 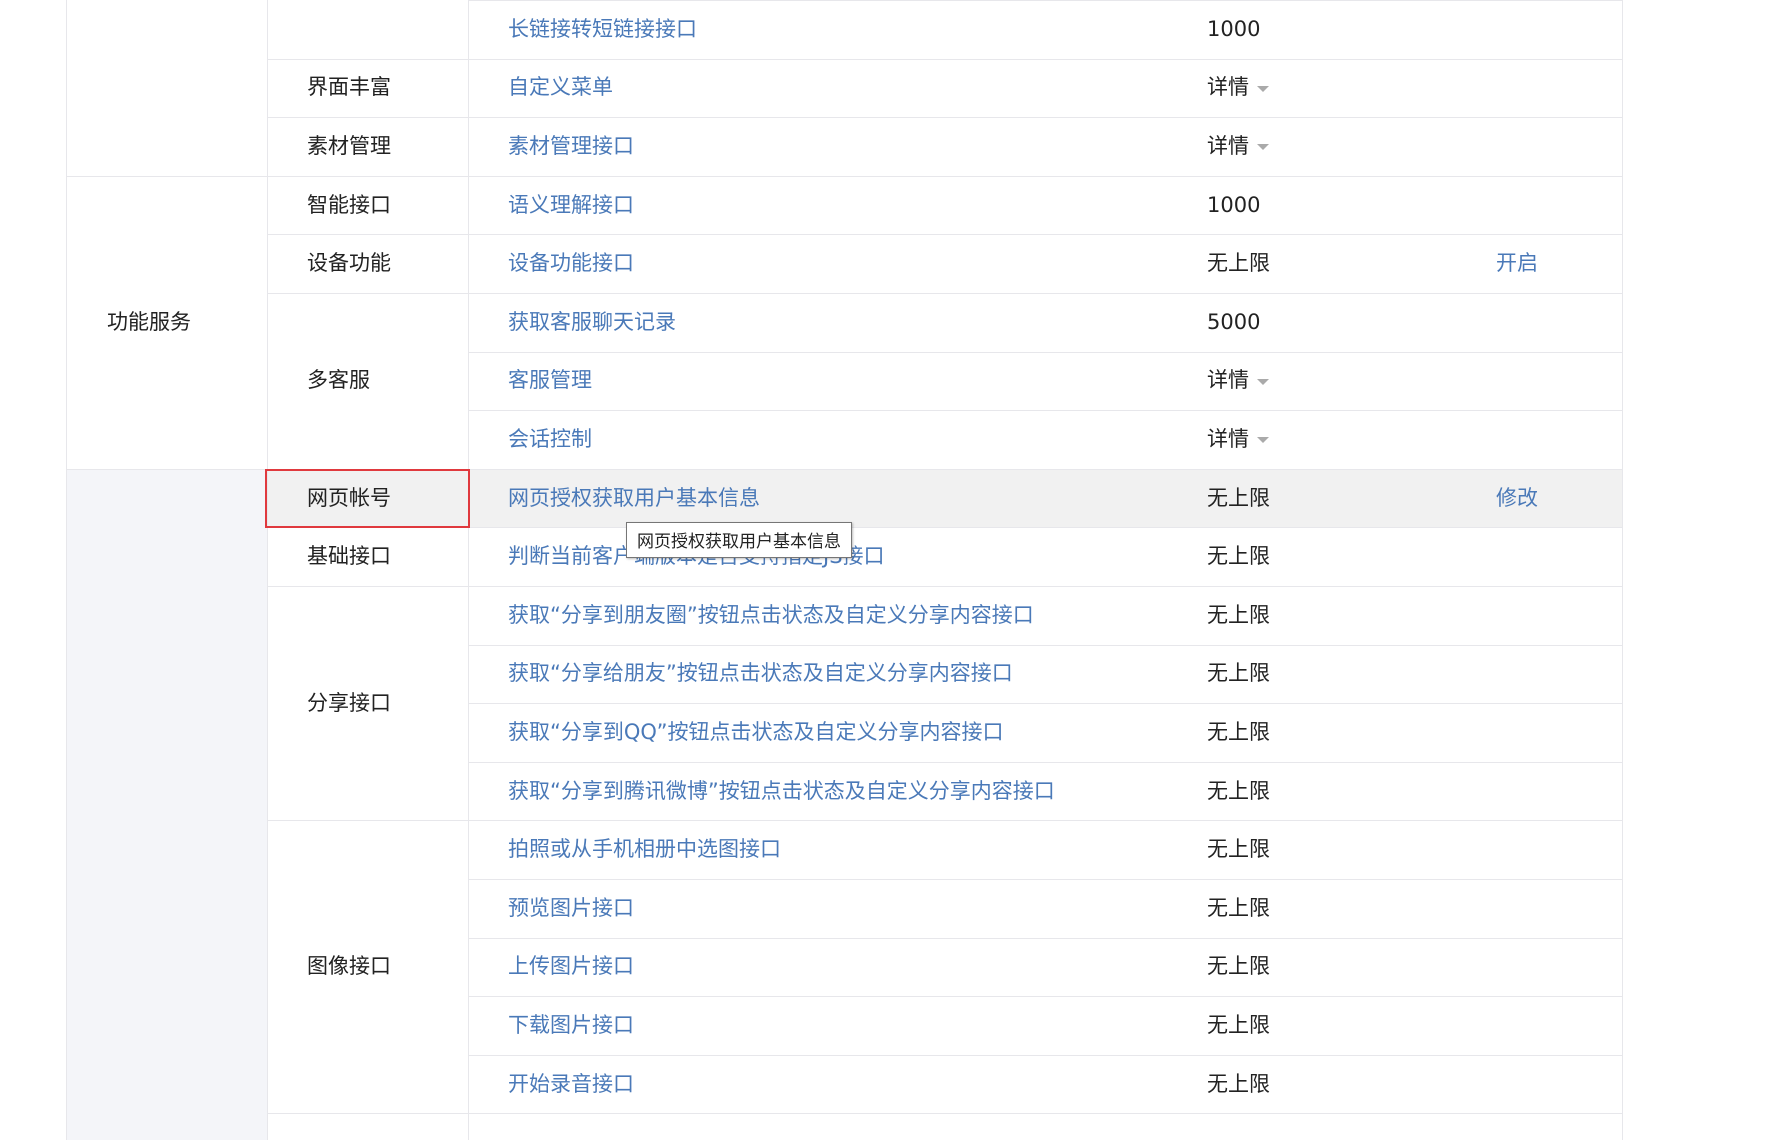 I want to click on category-label: 功能服务, so click(x=149, y=321).